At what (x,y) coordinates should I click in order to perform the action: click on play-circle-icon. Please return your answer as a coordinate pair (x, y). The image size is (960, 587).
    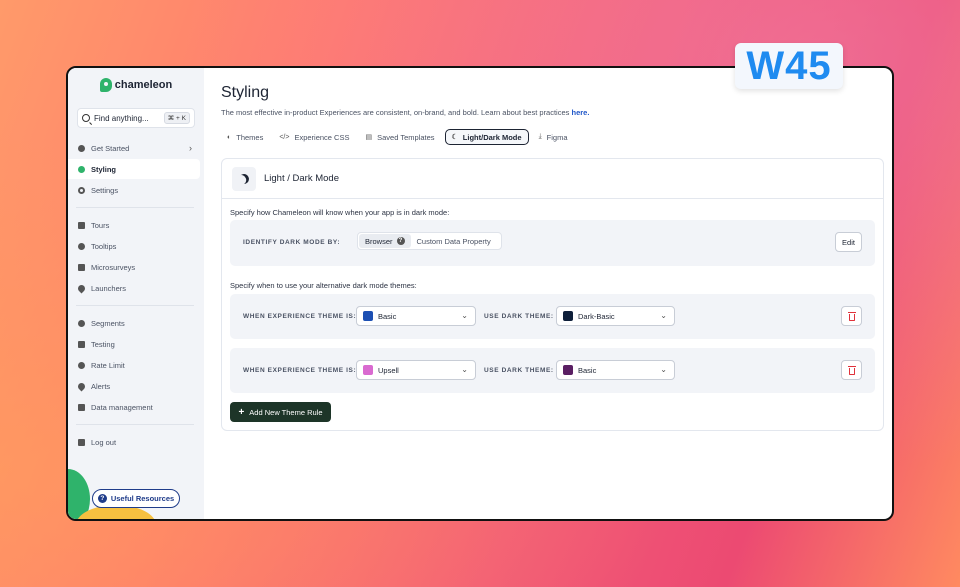
    Looking at the image, I should click on (81, 148).